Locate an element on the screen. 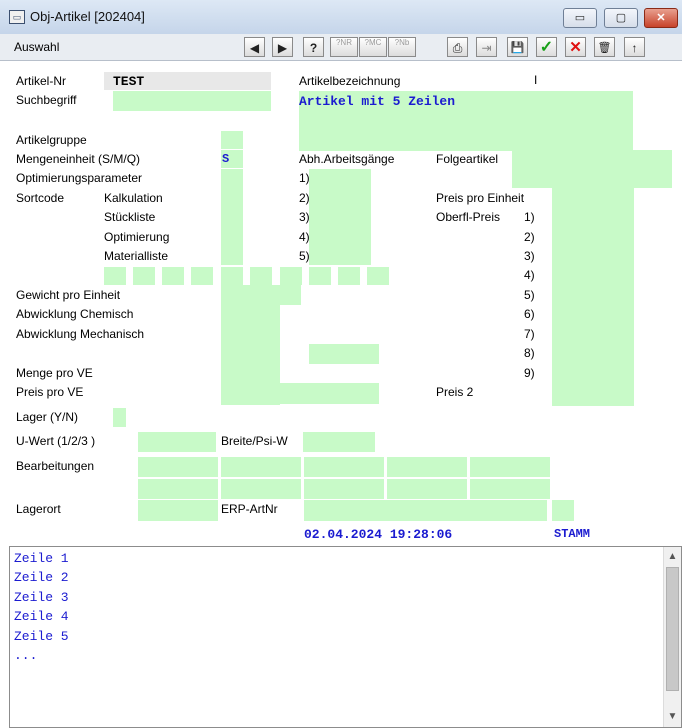 Image resolution: width=682 pixels, height=728 pixels. label-artikelgruppe: Artikelgruppe is located at coordinates (51, 140).